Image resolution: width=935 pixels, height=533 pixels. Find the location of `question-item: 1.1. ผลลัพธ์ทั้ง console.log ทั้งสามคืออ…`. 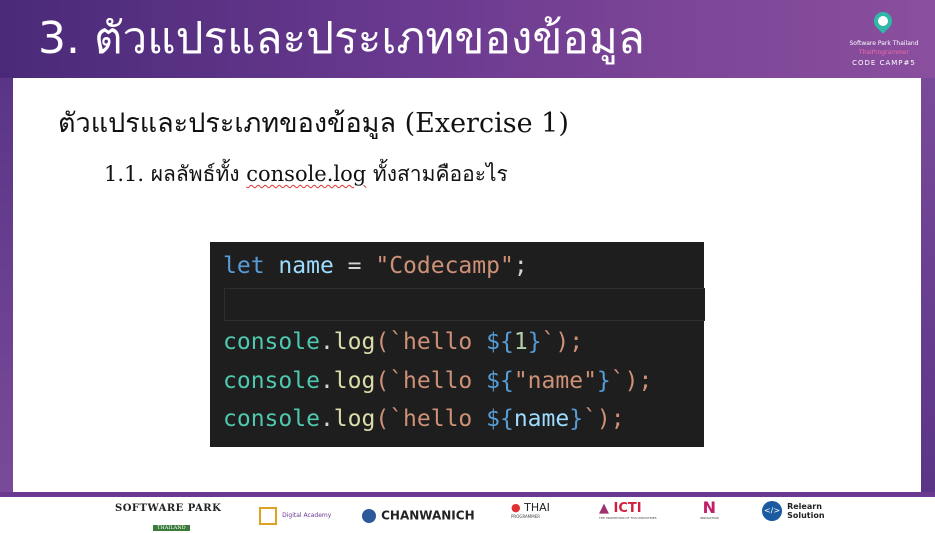

question-item: 1.1. ผลลัพธ์ทั้ง console.log ทั้งสามคืออ… is located at coordinates (306, 174).